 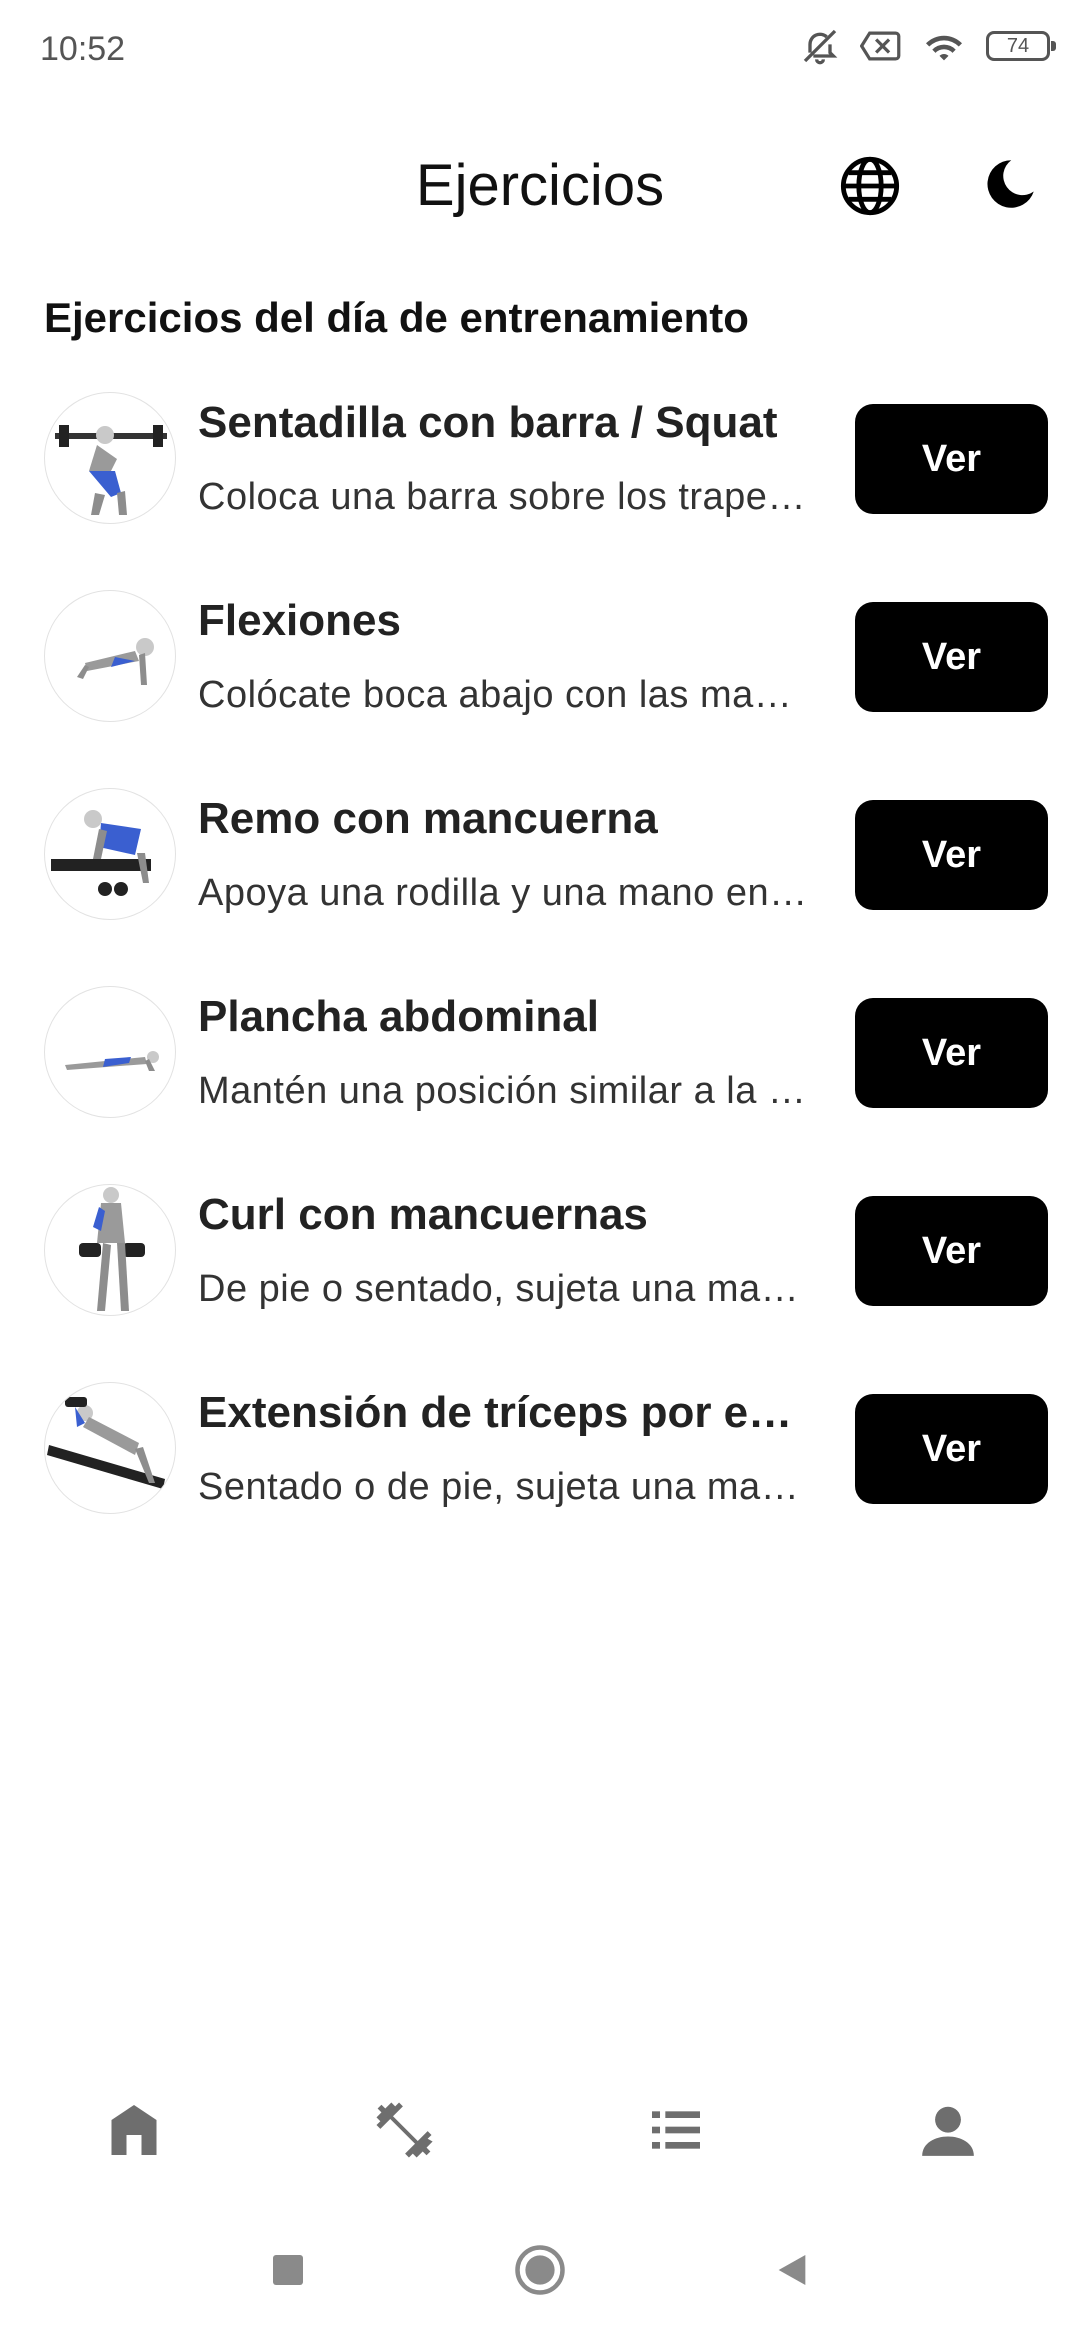 I want to click on status-time: 10:52, so click(x=83, y=49).